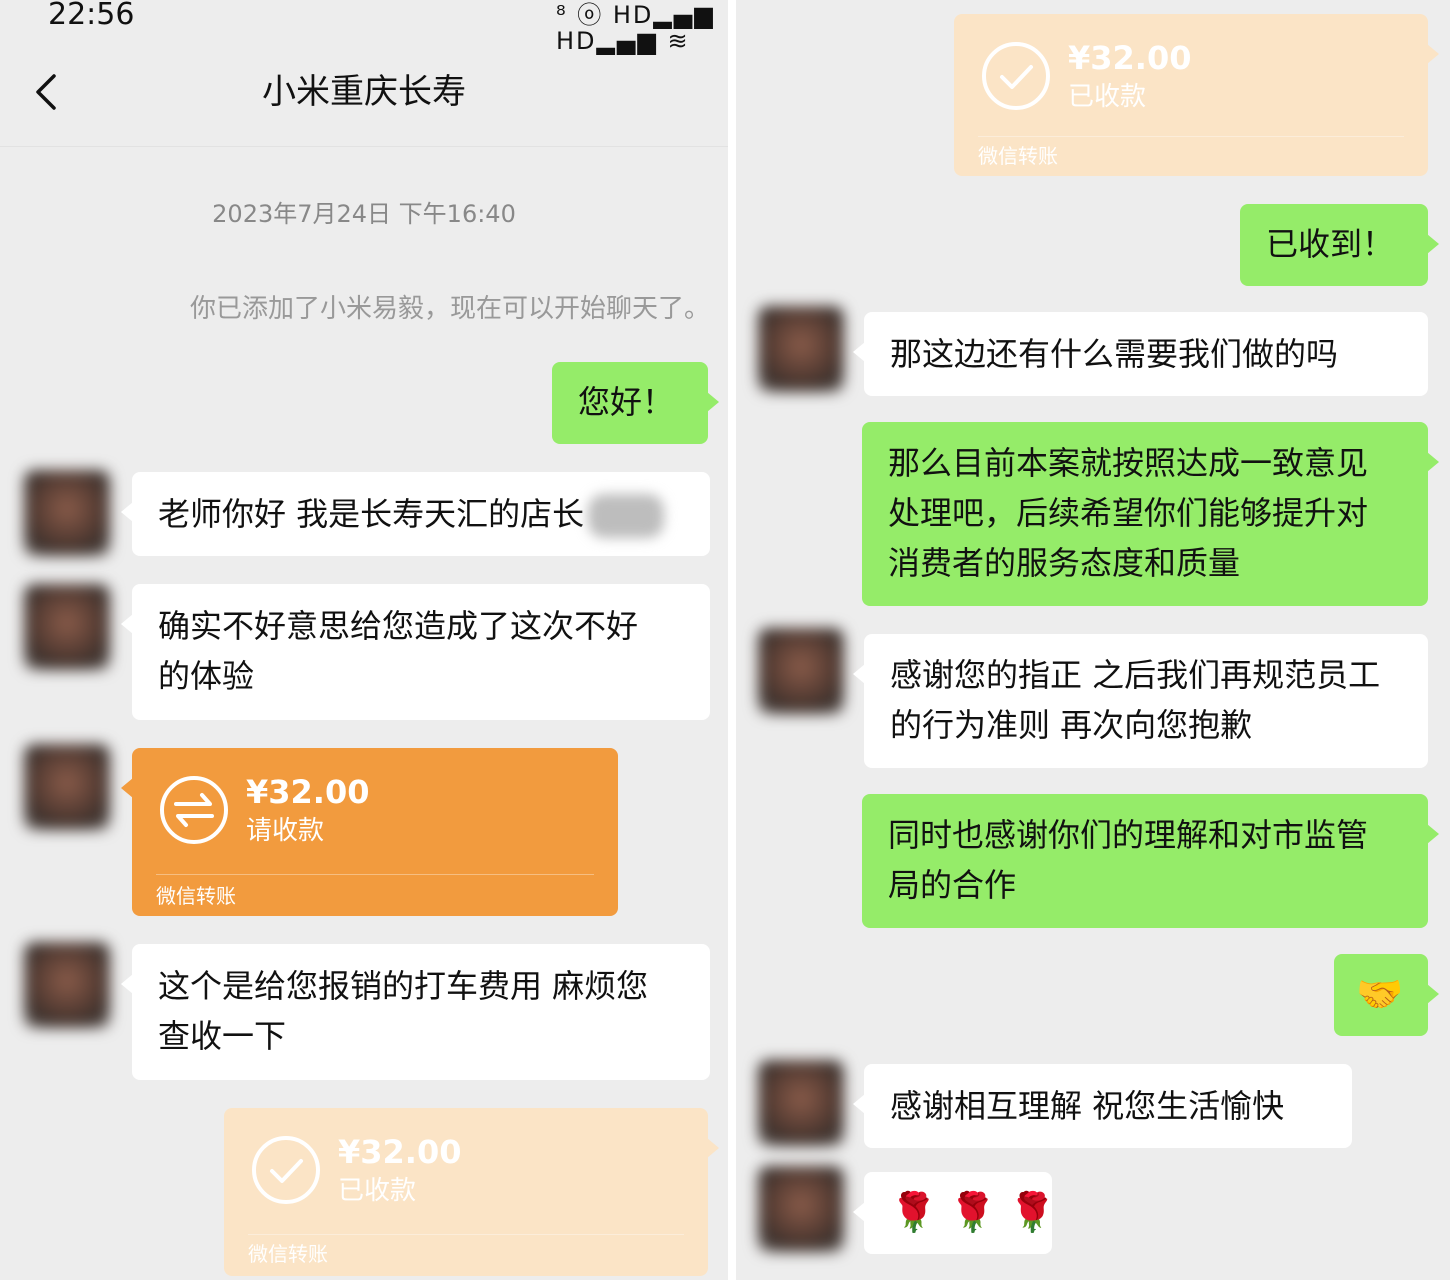  Describe the element at coordinates (1140, 701) in the screenshot. I see `message-bubble-incoming: 感谢您的指正 之后我们再规范员工 的行为准则 再次向您抱歉` at that location.